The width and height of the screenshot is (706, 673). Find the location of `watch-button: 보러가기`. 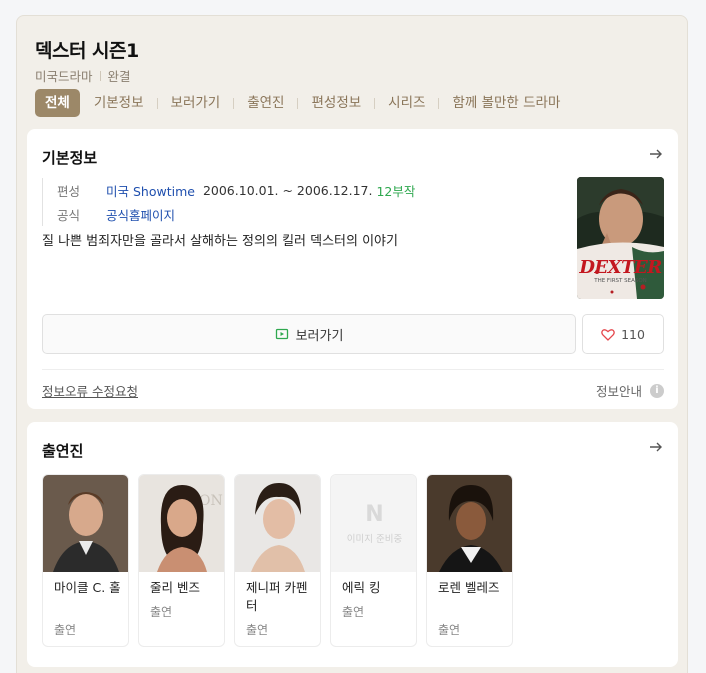

watch-button: 보러가기 is located at coordinates (309, 334).